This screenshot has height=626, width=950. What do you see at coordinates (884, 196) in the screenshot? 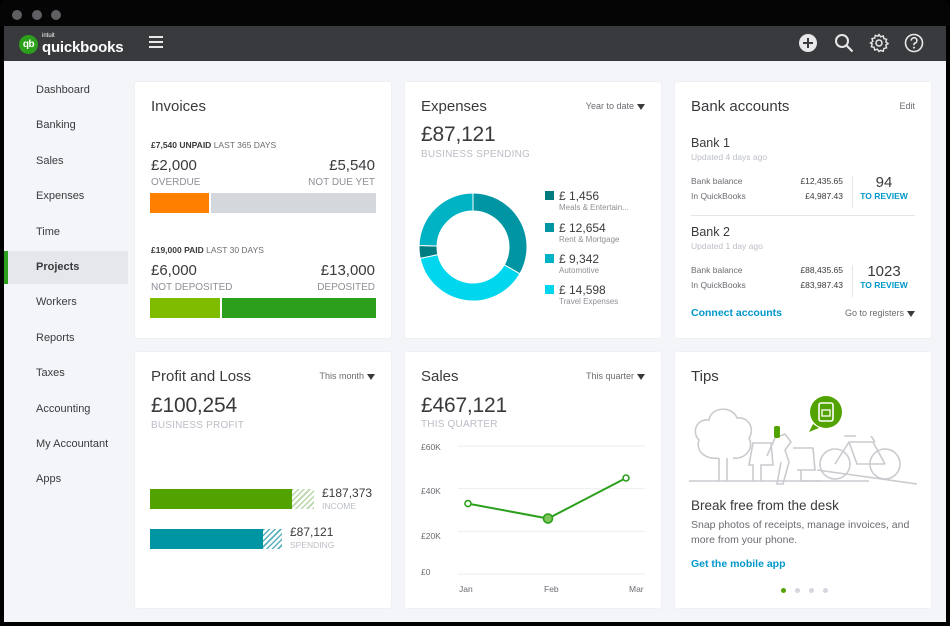
I see `bank-1-to-review-link: TO REVIEW` at bounding box center [884, 196].